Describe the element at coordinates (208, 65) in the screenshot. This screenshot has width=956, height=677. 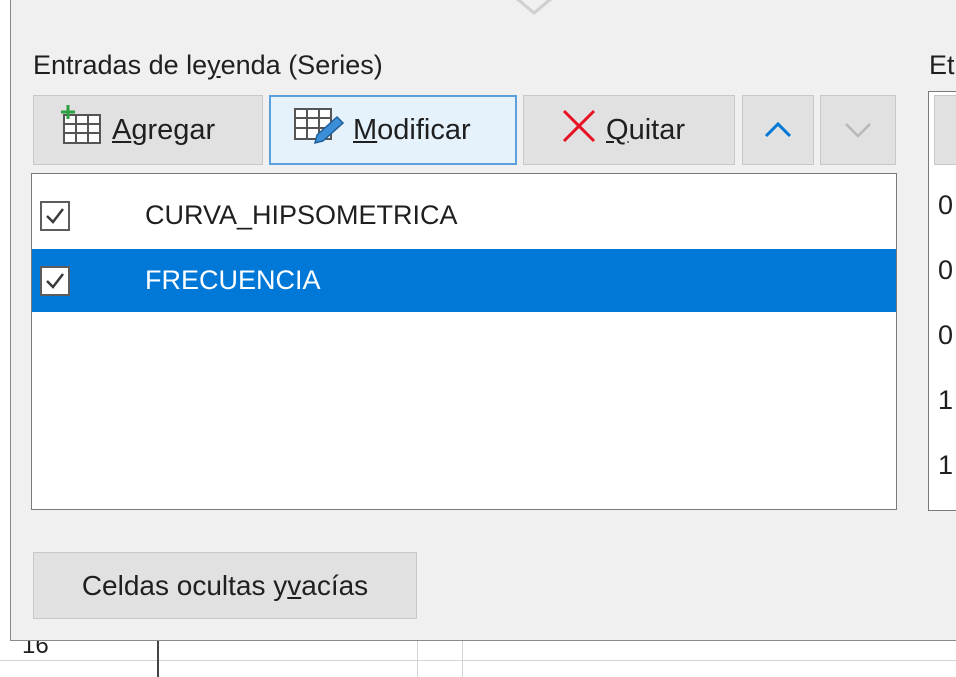
I see `legend-entries-heading: Entradas de leyenda (Series)` at that location.